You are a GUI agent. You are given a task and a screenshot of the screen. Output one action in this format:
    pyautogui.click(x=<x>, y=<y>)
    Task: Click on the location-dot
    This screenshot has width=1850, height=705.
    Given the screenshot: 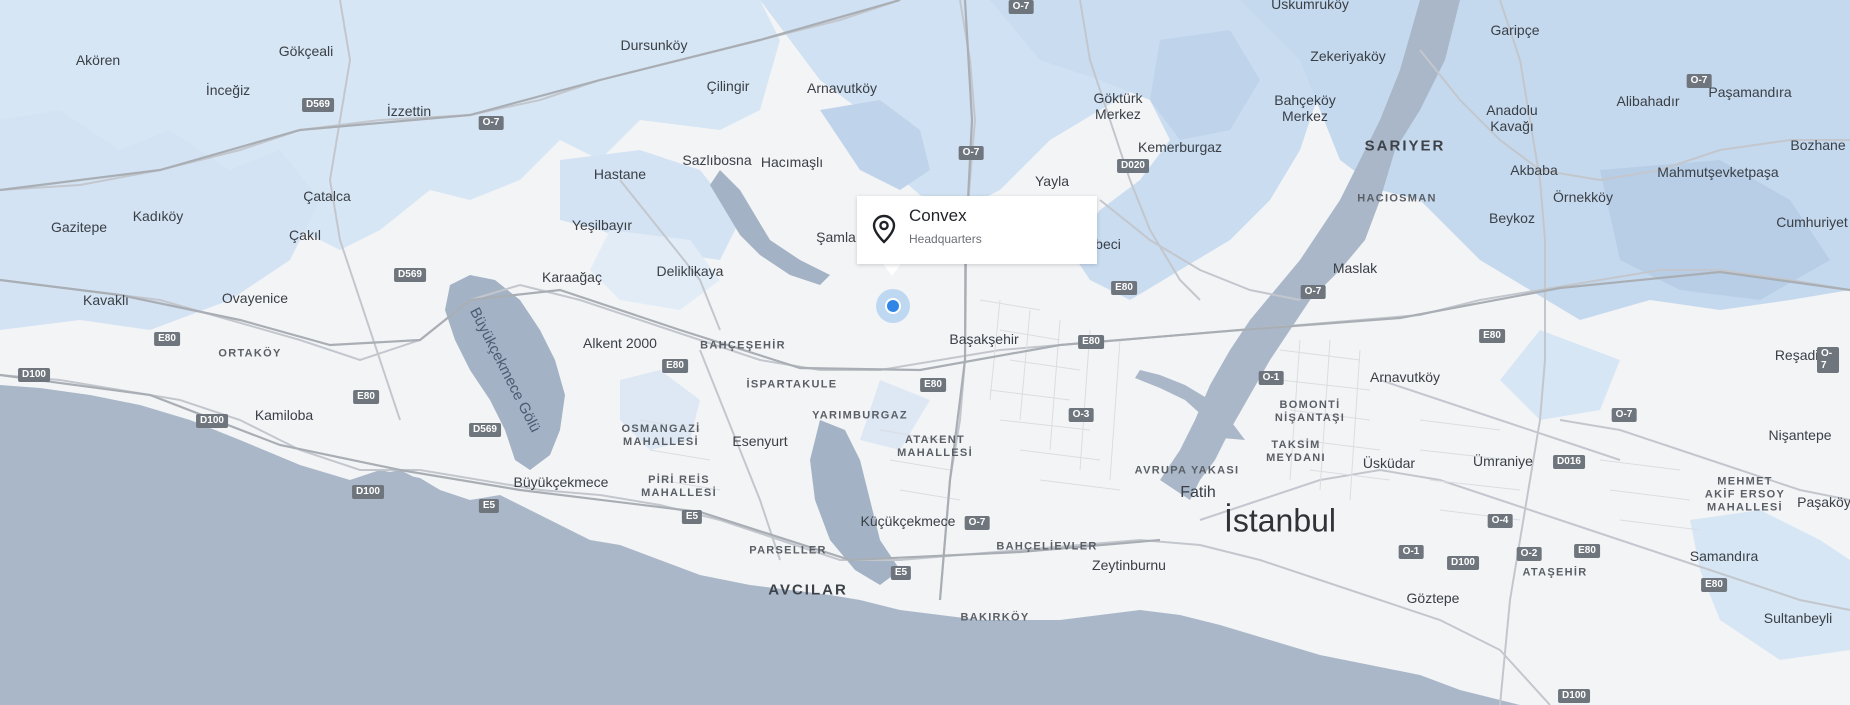 What is the action you would take?
    pyautogui.click(x=893, y=306)
    